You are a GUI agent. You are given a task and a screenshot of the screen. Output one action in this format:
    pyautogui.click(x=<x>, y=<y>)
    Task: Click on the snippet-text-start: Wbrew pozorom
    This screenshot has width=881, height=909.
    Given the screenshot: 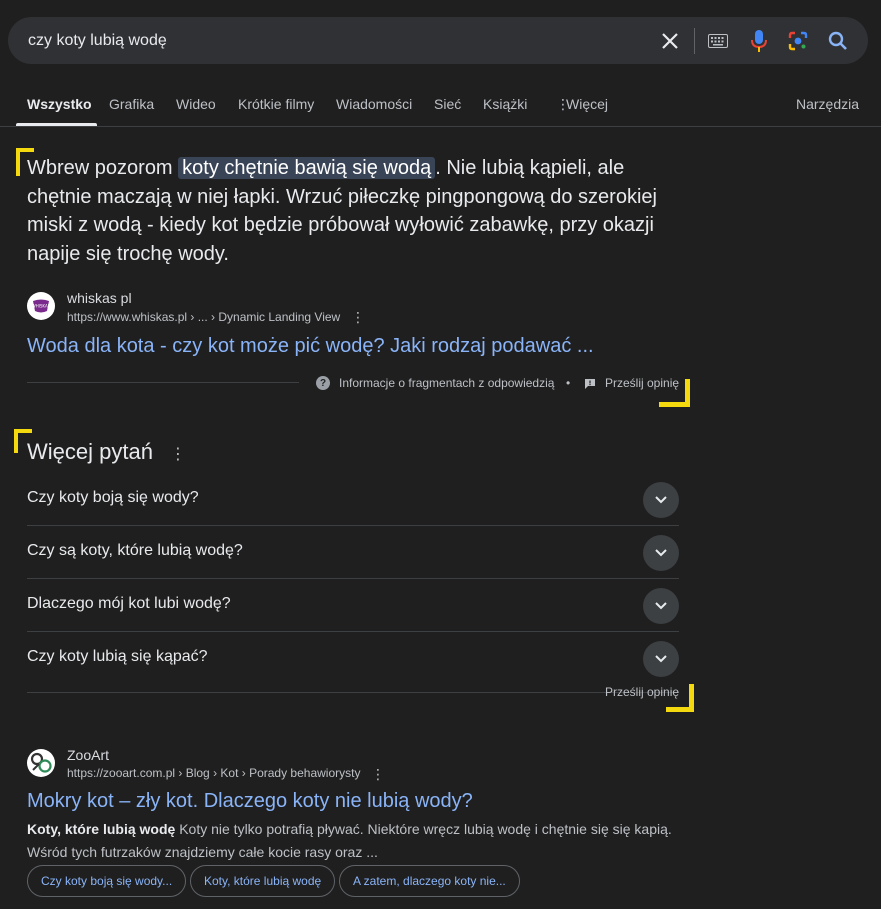 What is the action you would take?
    pyautogui.click(x=103, y=168)
    